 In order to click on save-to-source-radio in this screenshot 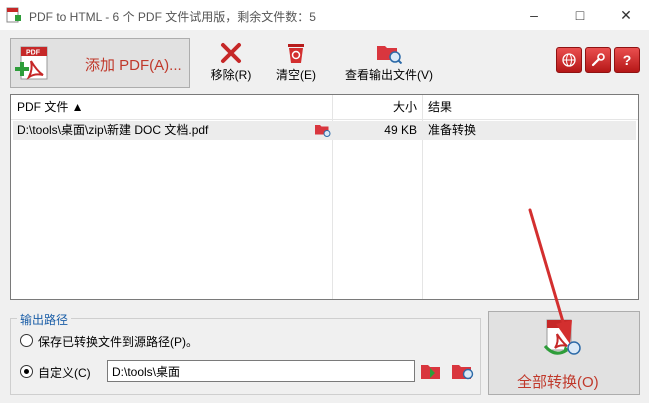, I will do `click(26, 340)`.